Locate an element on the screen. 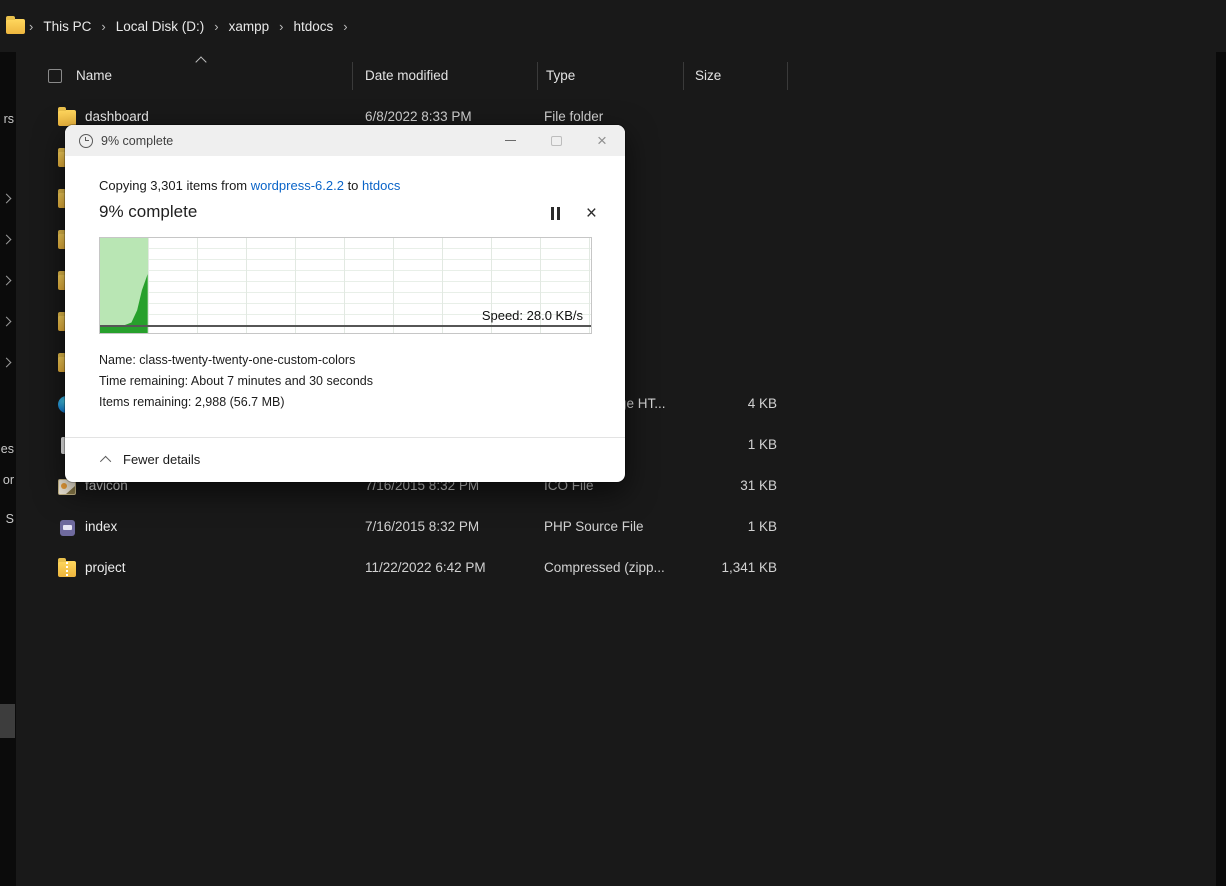 The height and width of the screenshot is (886, 1226). column-header-size: Size is located at coordinates (708, 75).